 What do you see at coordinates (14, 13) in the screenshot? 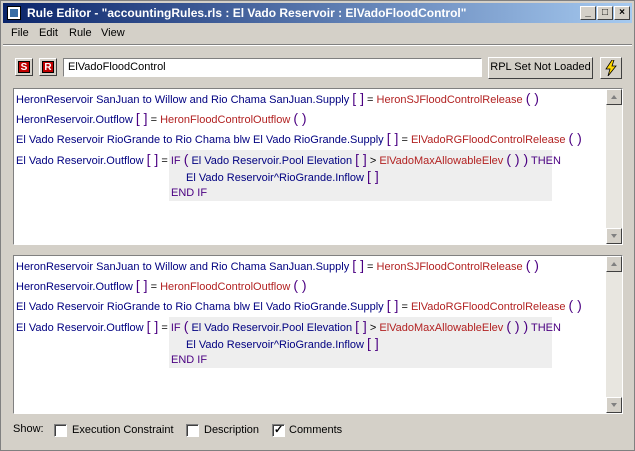
I see `app-icon` at bounding box center [14, 13].